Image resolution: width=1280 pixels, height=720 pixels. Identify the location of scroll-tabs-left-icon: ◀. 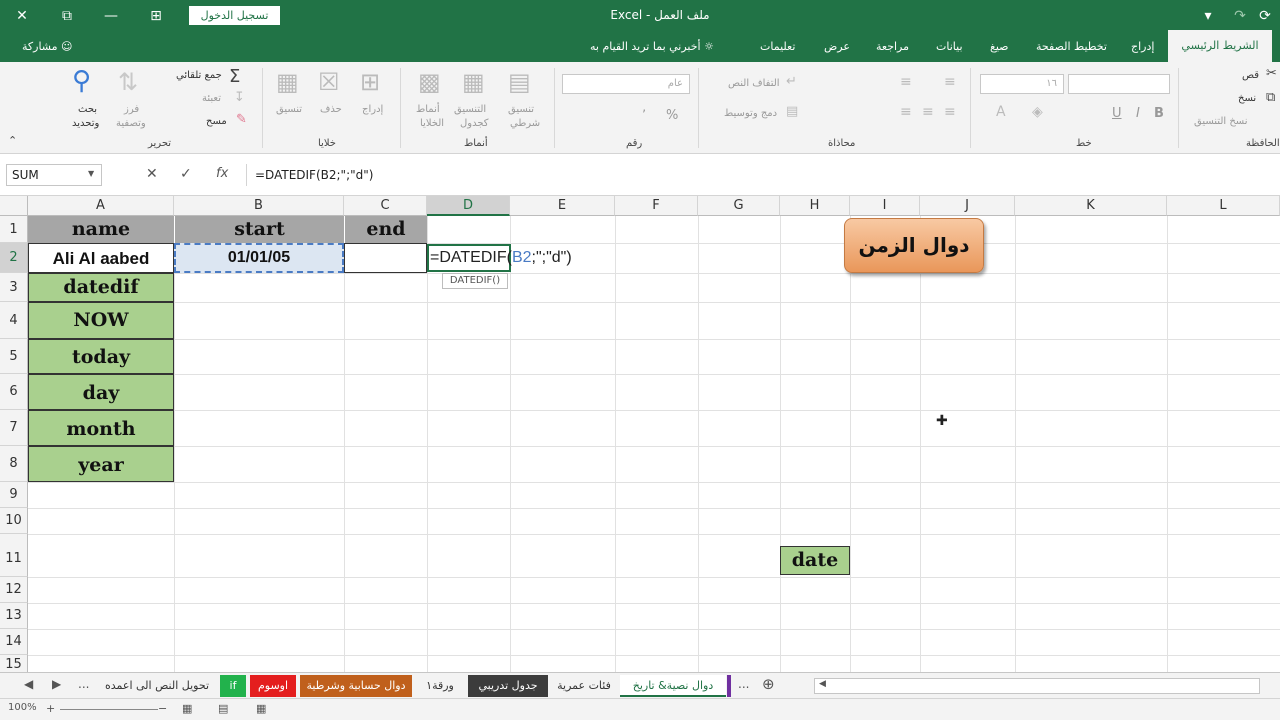
(28, 684).